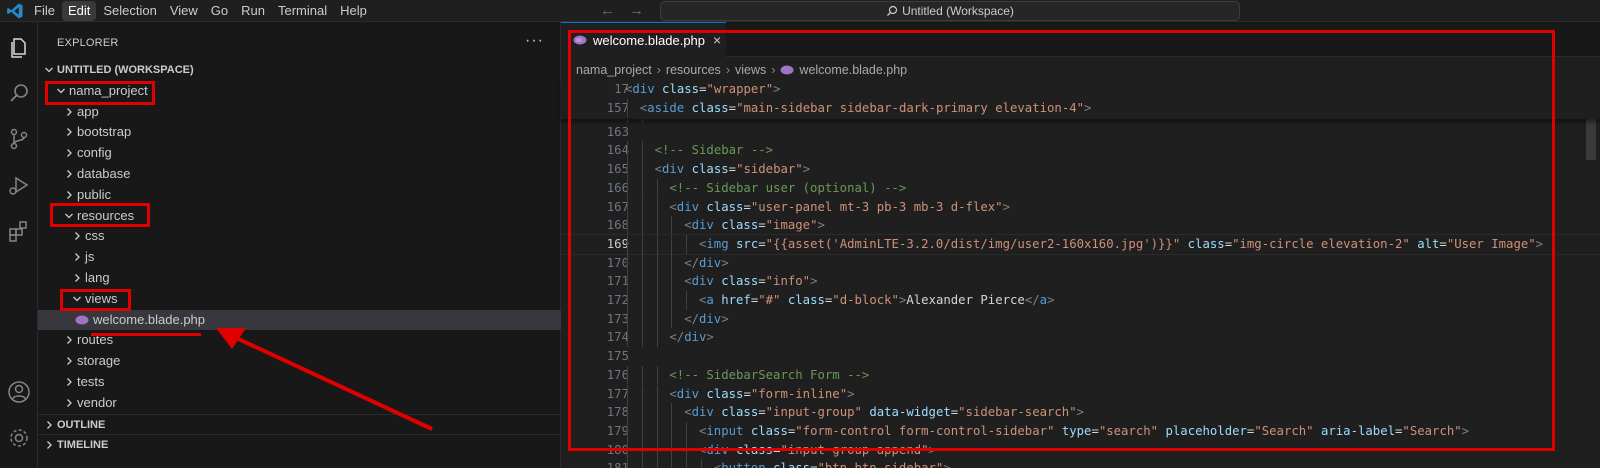 The image size is (1600, 468). I want to click on workspace-label: UNTITLED (WORKSPACE), so click(125, 70).